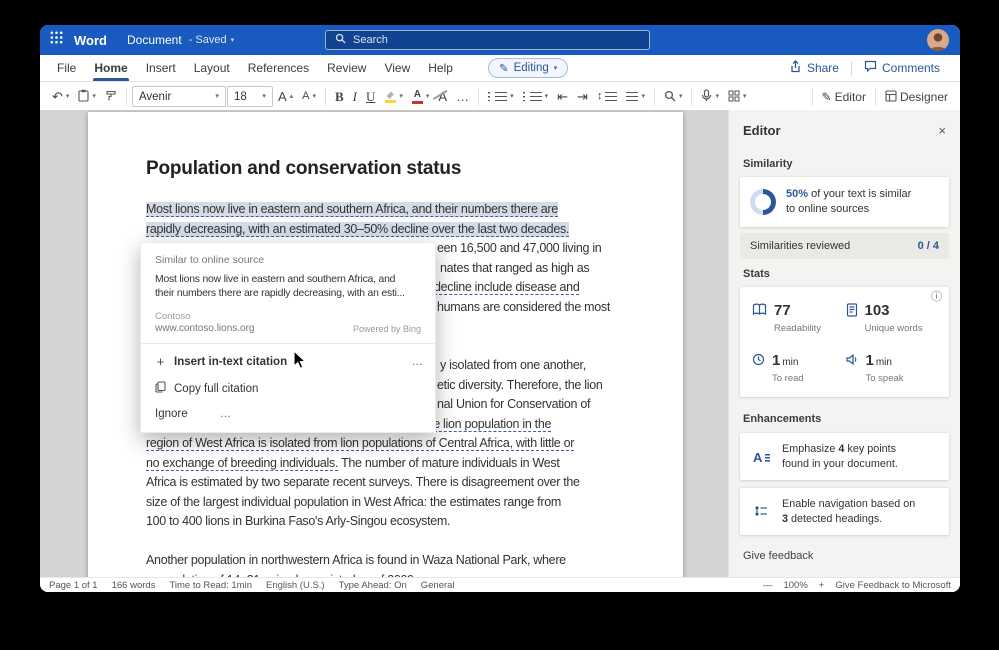  Describe the element at coordinates (397, 68) in the screenshot. I see `tab-view: View` at that location.